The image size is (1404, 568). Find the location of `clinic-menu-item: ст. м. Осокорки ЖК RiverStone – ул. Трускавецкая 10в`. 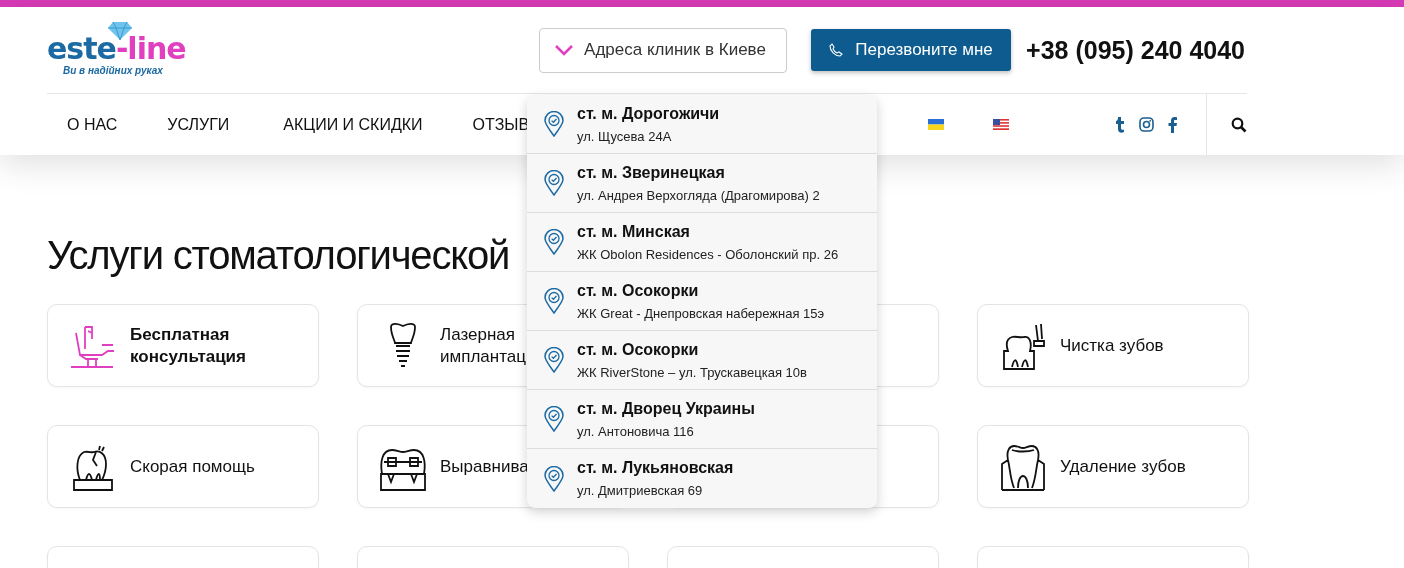

clinic-menu-item: ст. м. Осокорки ЖК RiverStone – ул. Трускавецкая 10в is located at coordinates (702, 360).